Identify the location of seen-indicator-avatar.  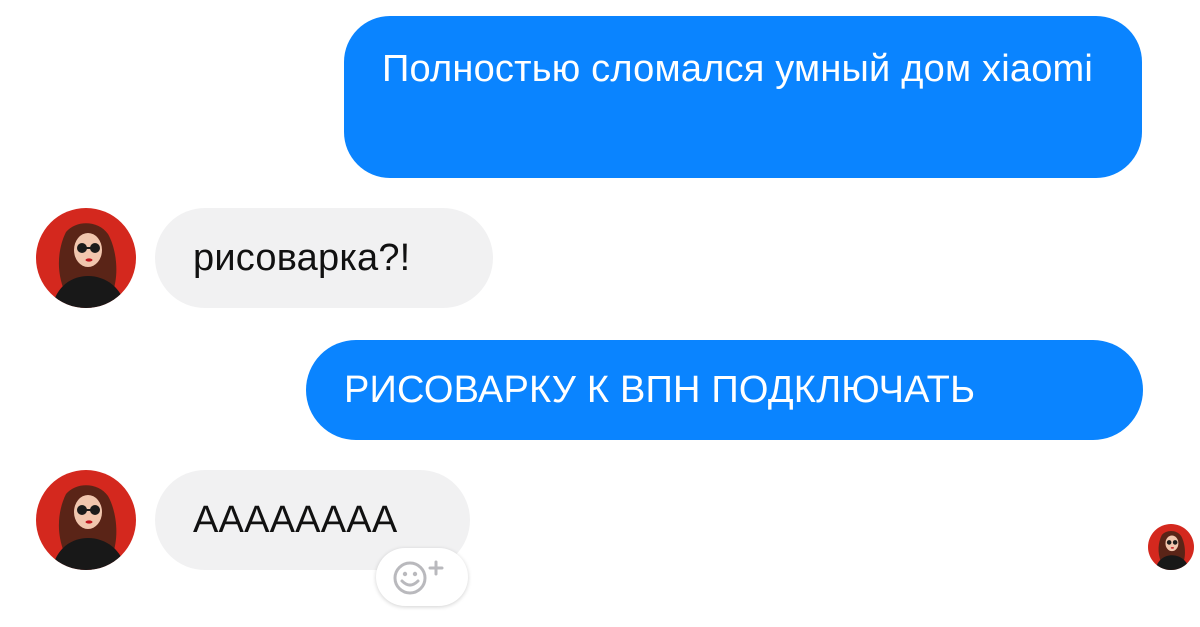
(1171, 547).